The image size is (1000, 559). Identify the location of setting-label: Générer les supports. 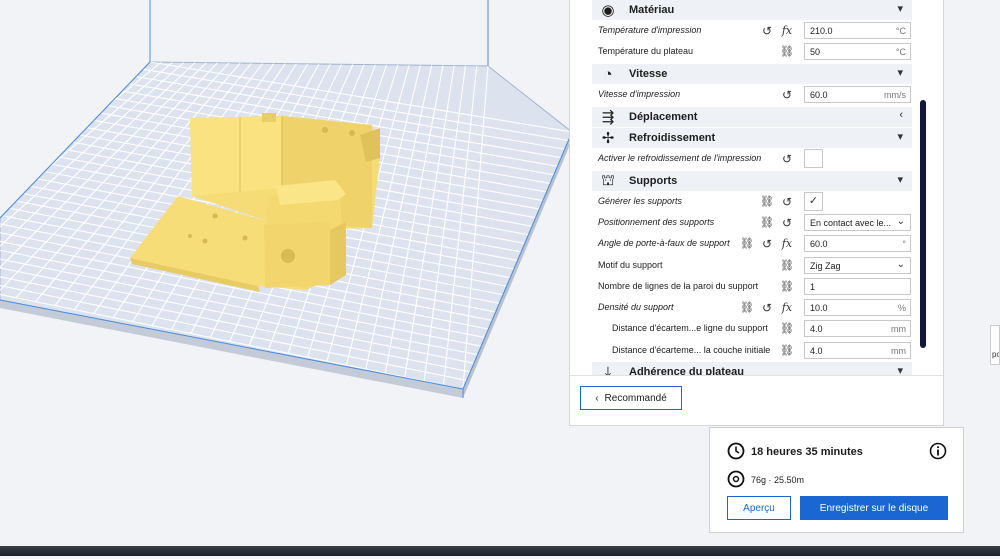
(640, 201).